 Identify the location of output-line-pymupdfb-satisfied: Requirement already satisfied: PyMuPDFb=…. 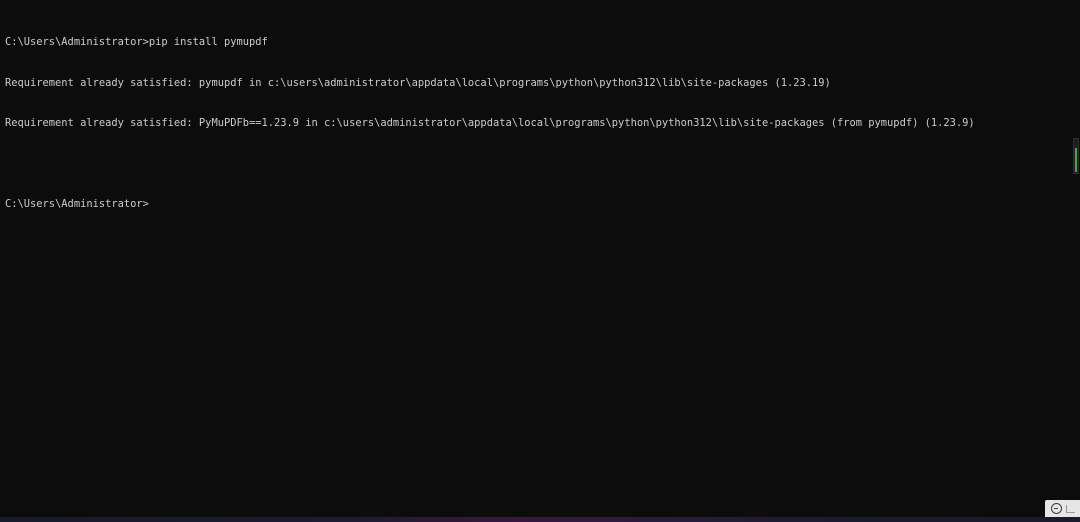
(490, 123).